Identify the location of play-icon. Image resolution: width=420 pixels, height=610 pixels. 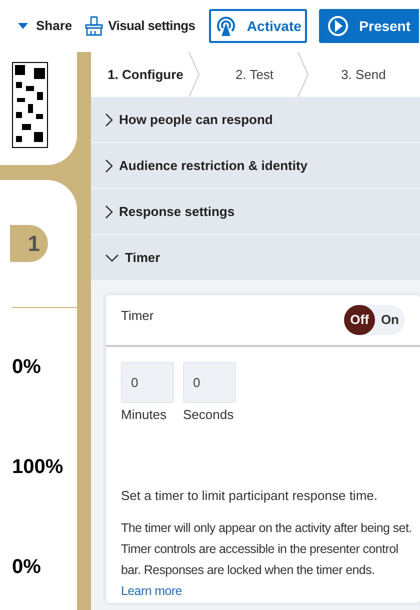
(338, 26).